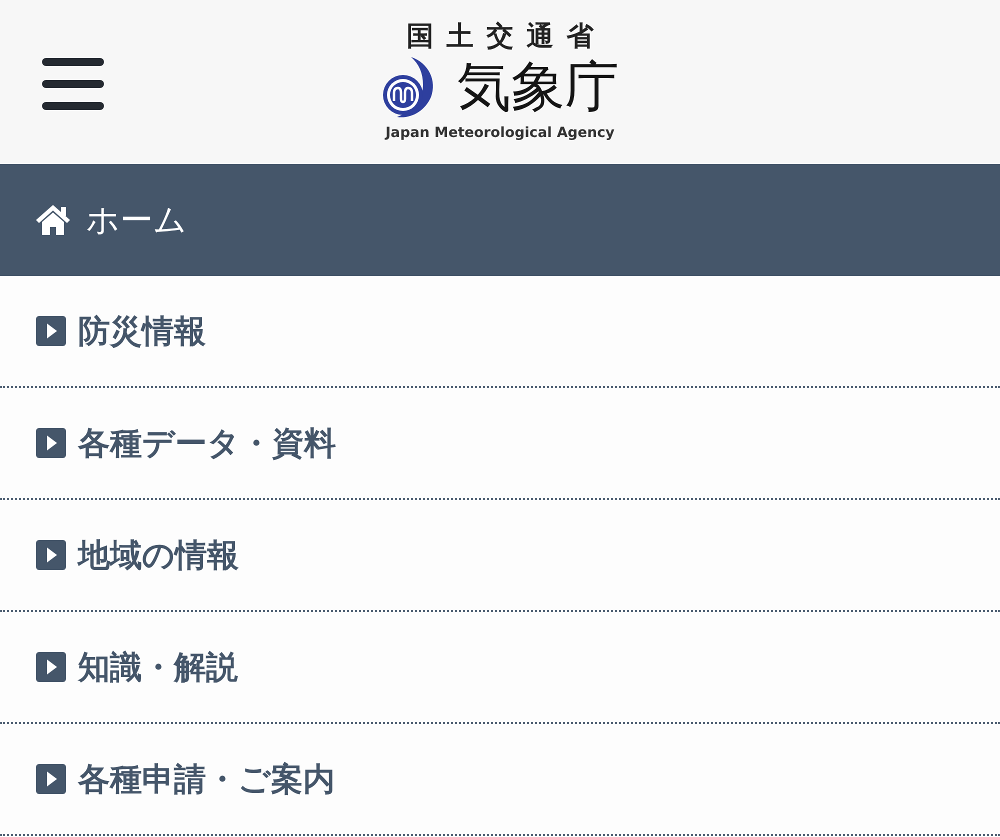 The height and width of the screenshot is (837, 1000). Describe the element at coordinates (506, 37) in the screenshot. I see `ministry-name: 国土交通省` at that location.